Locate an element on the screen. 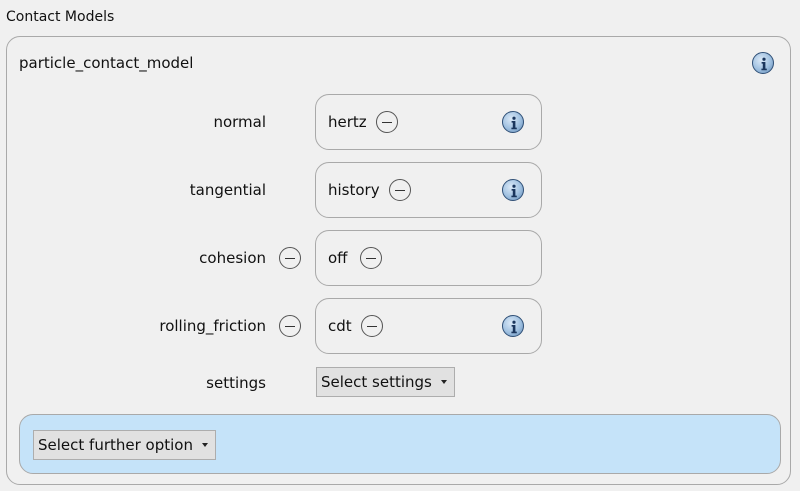  row-label-tangential: tangential is located at coordinates (227, 190).